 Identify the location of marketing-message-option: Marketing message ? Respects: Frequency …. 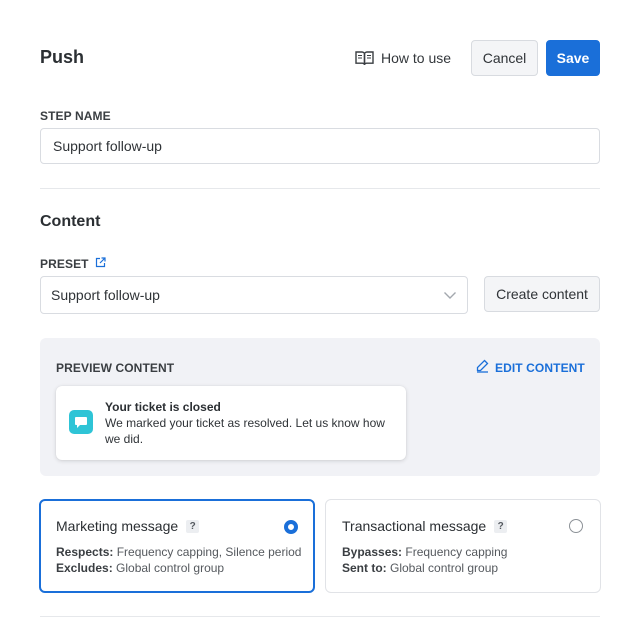
(177, 546).